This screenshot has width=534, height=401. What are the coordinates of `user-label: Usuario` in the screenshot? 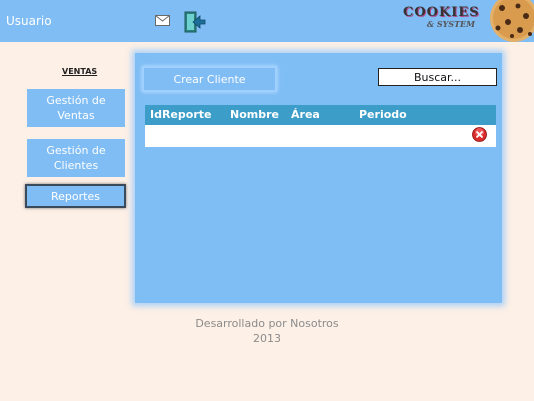 It's located at (29, 21).